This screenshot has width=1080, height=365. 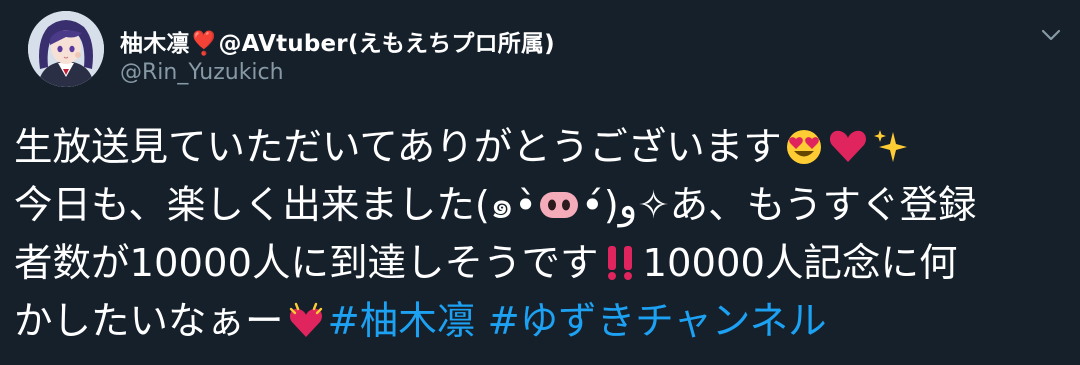 I want to click on sparkles-emoji, so click(x=892, y=146).